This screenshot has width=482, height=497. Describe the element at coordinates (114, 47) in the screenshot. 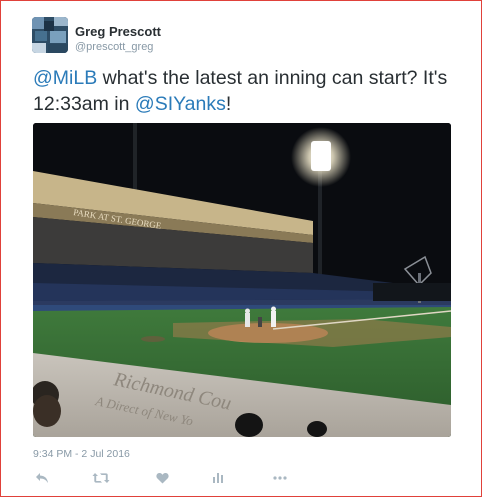

I see `user-handle: @prescott_greg` at that location.